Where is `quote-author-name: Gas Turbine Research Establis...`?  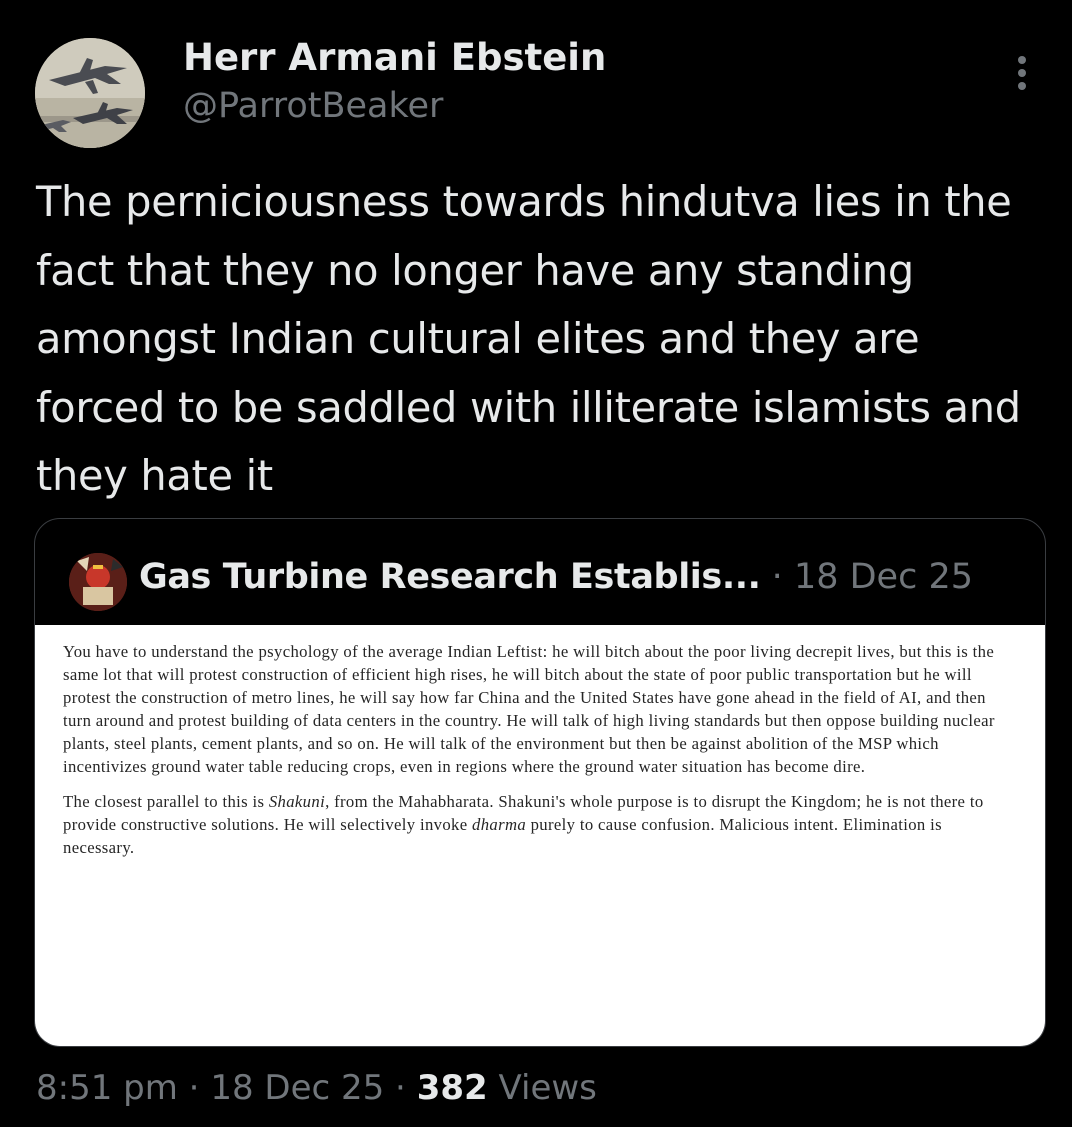
quote-author-name: Gas Turbine Research Establis... is located at coordinates (450, 577).